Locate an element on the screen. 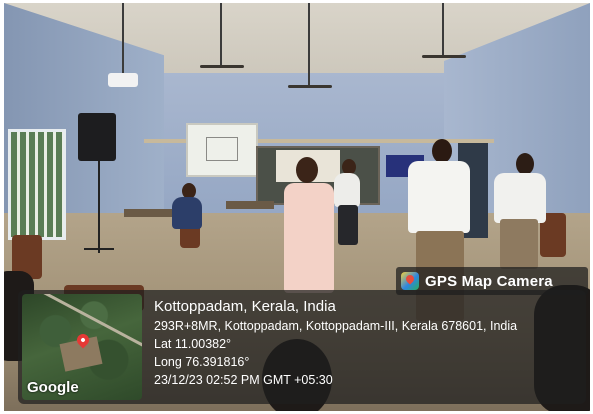  projector is located at coordinates (123, 80).